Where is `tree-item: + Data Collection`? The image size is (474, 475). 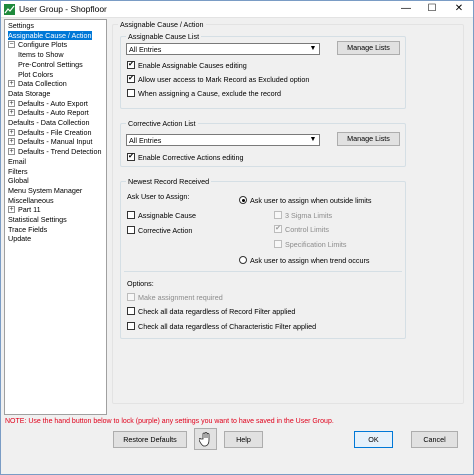
tree-item: + Data Collection is located at coordinates (37, 83).